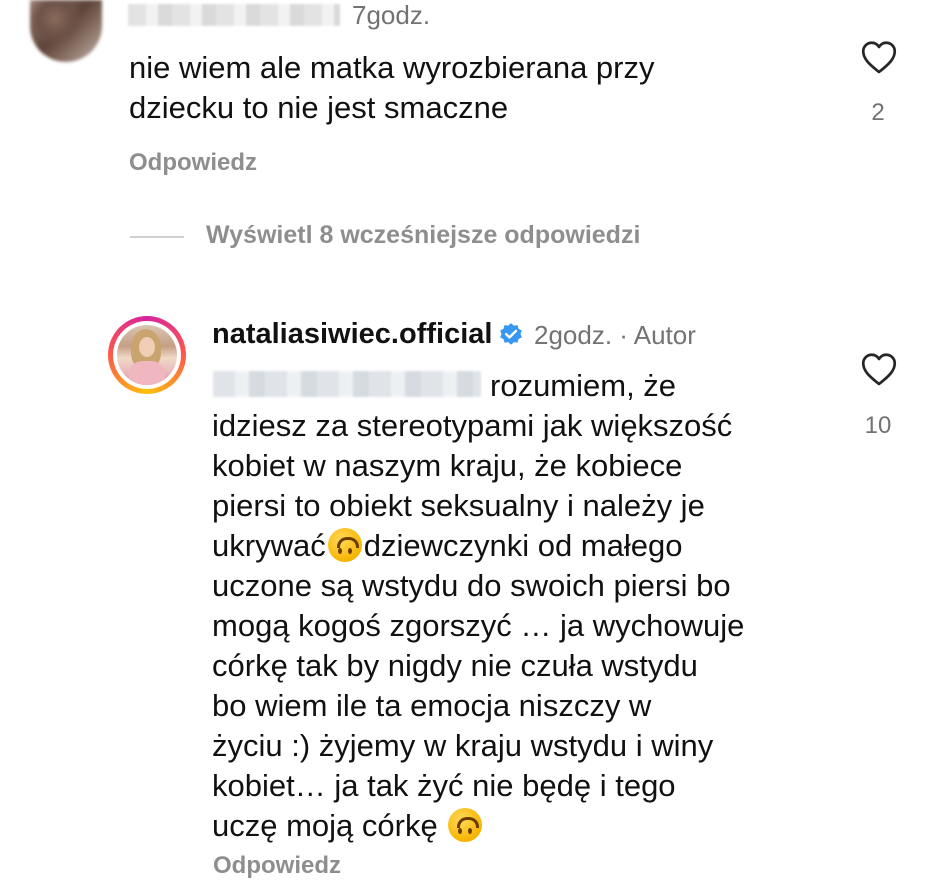  What do you see at coordinates (444, 785) in the screenshot?
I see `comment-line: kobiet… ja tak żyć nie będę i tego` at bounding box center [444, 785].